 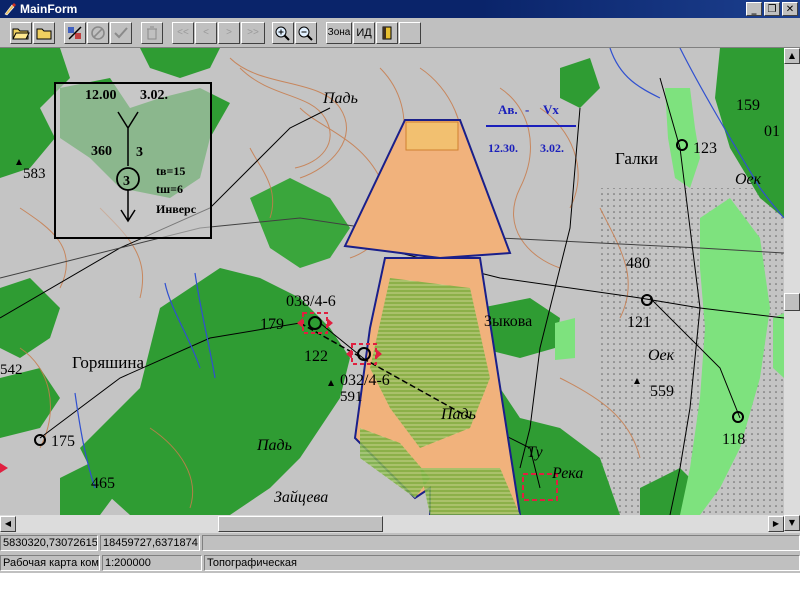 I want to click on info-tv: tв=15, so click(x=170, y=171).